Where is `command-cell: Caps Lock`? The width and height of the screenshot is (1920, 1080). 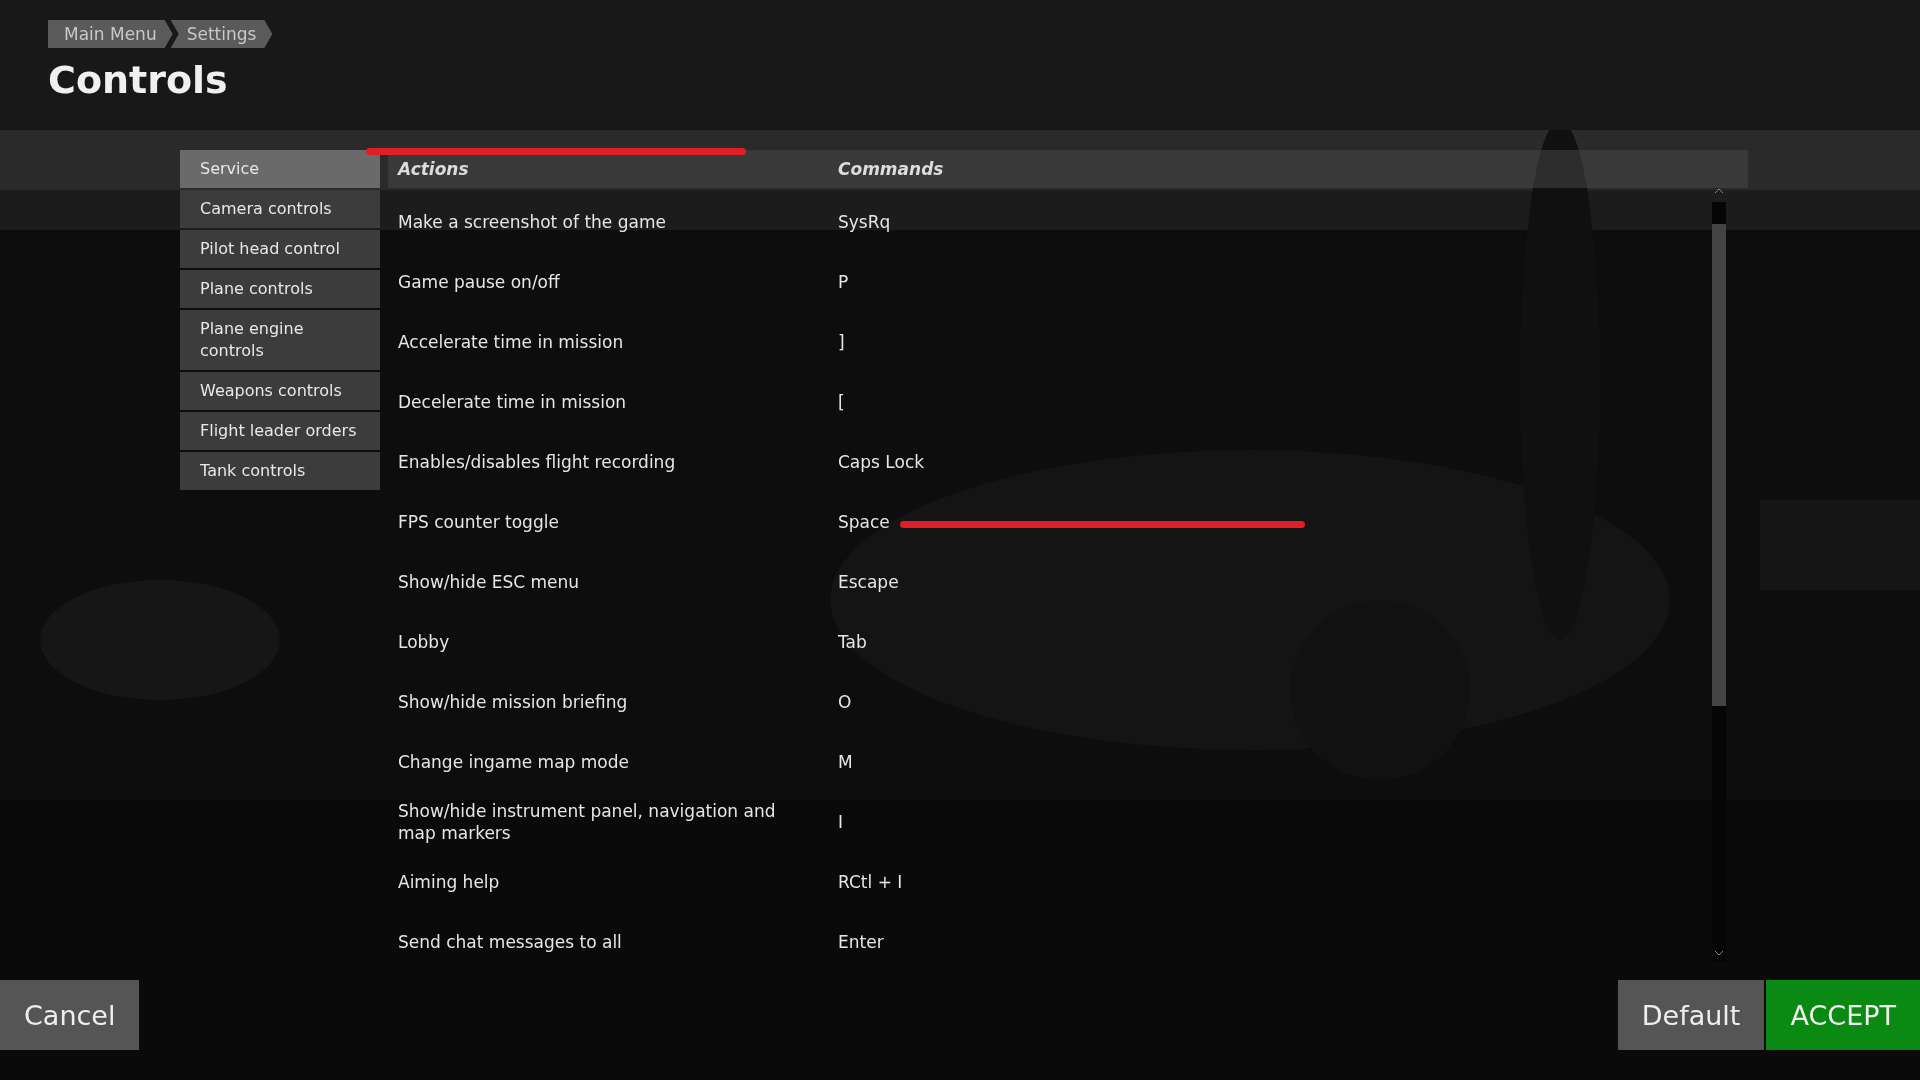
command-cell: Caps Lock is located at coordinates (1288, 462).